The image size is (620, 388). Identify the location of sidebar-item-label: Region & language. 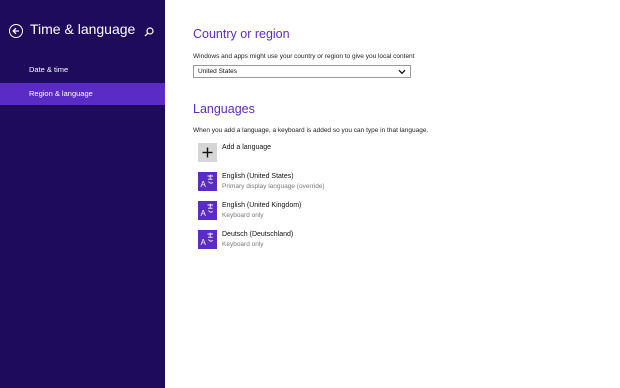
(61, 93).